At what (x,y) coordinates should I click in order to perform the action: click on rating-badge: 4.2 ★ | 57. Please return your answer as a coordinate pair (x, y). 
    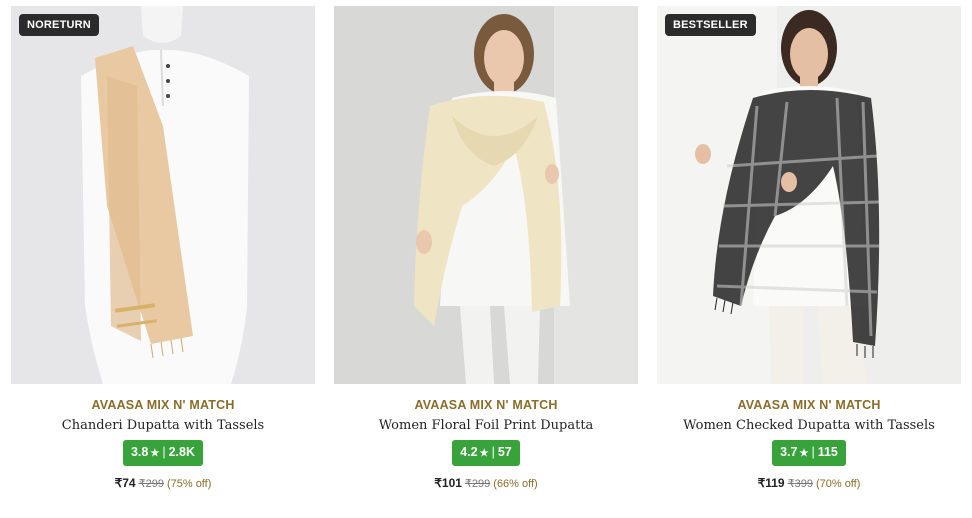
    Looking at the image, I should click on (486, 453).